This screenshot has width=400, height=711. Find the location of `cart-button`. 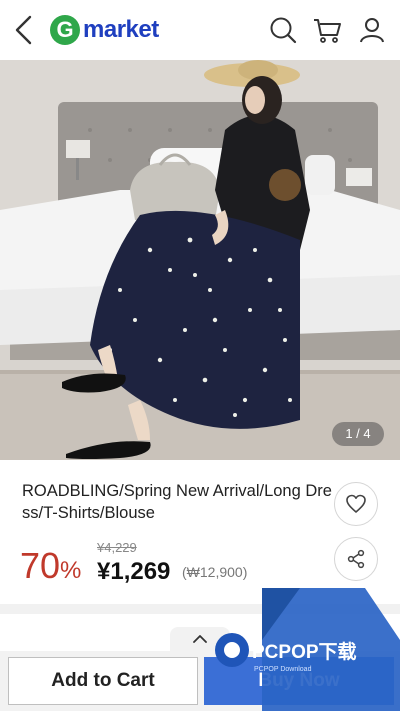

cart-button is located at coordinates (327, 30).